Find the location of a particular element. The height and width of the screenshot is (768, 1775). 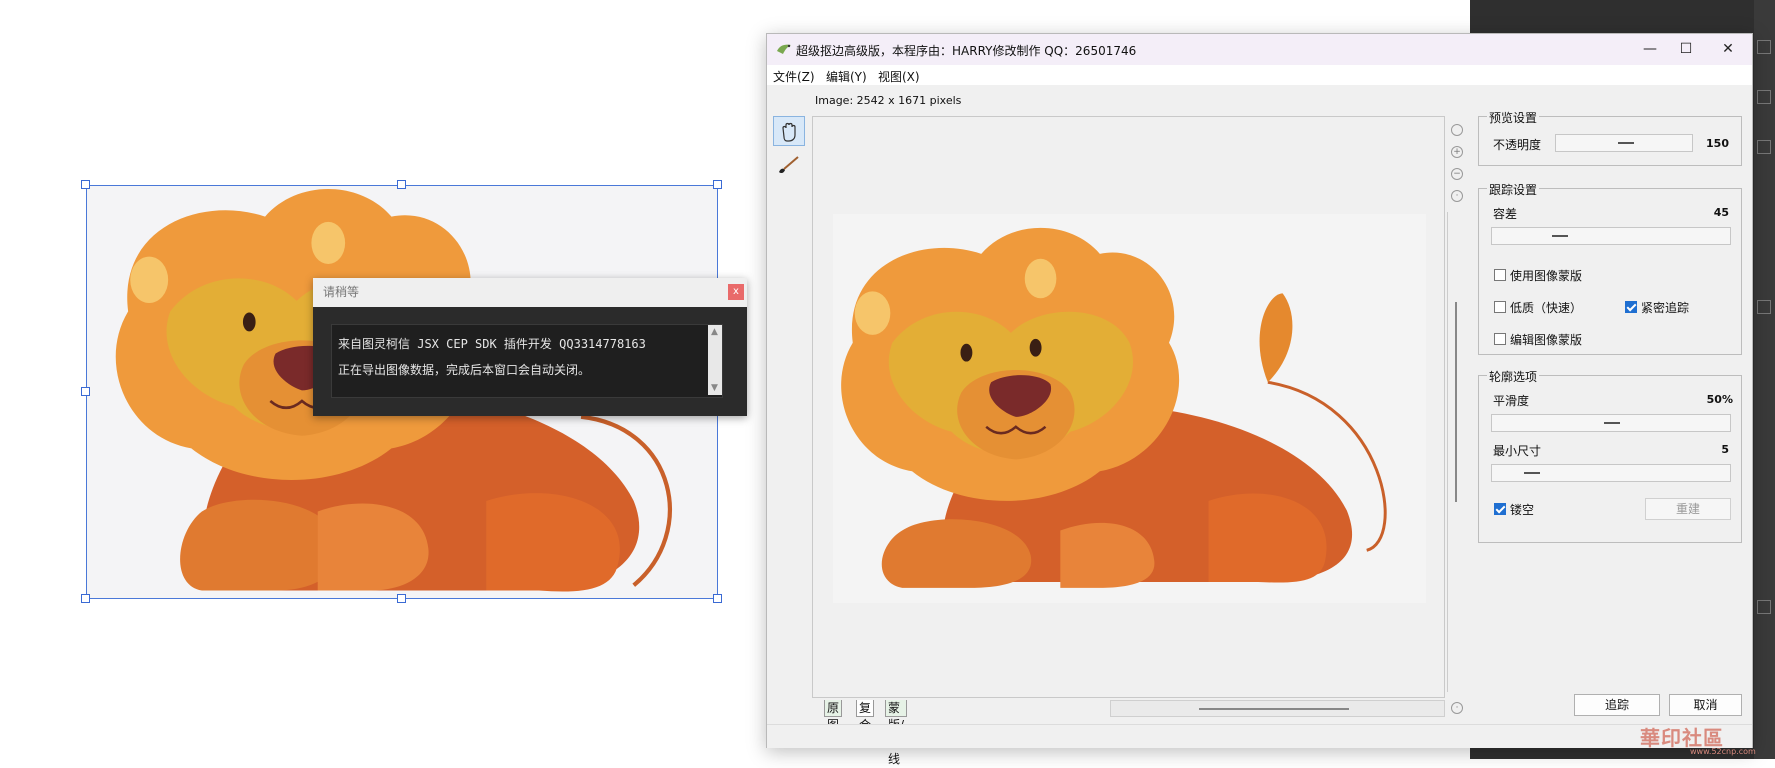

zoom-out-icon: − is located at coordinates (1457, 174).